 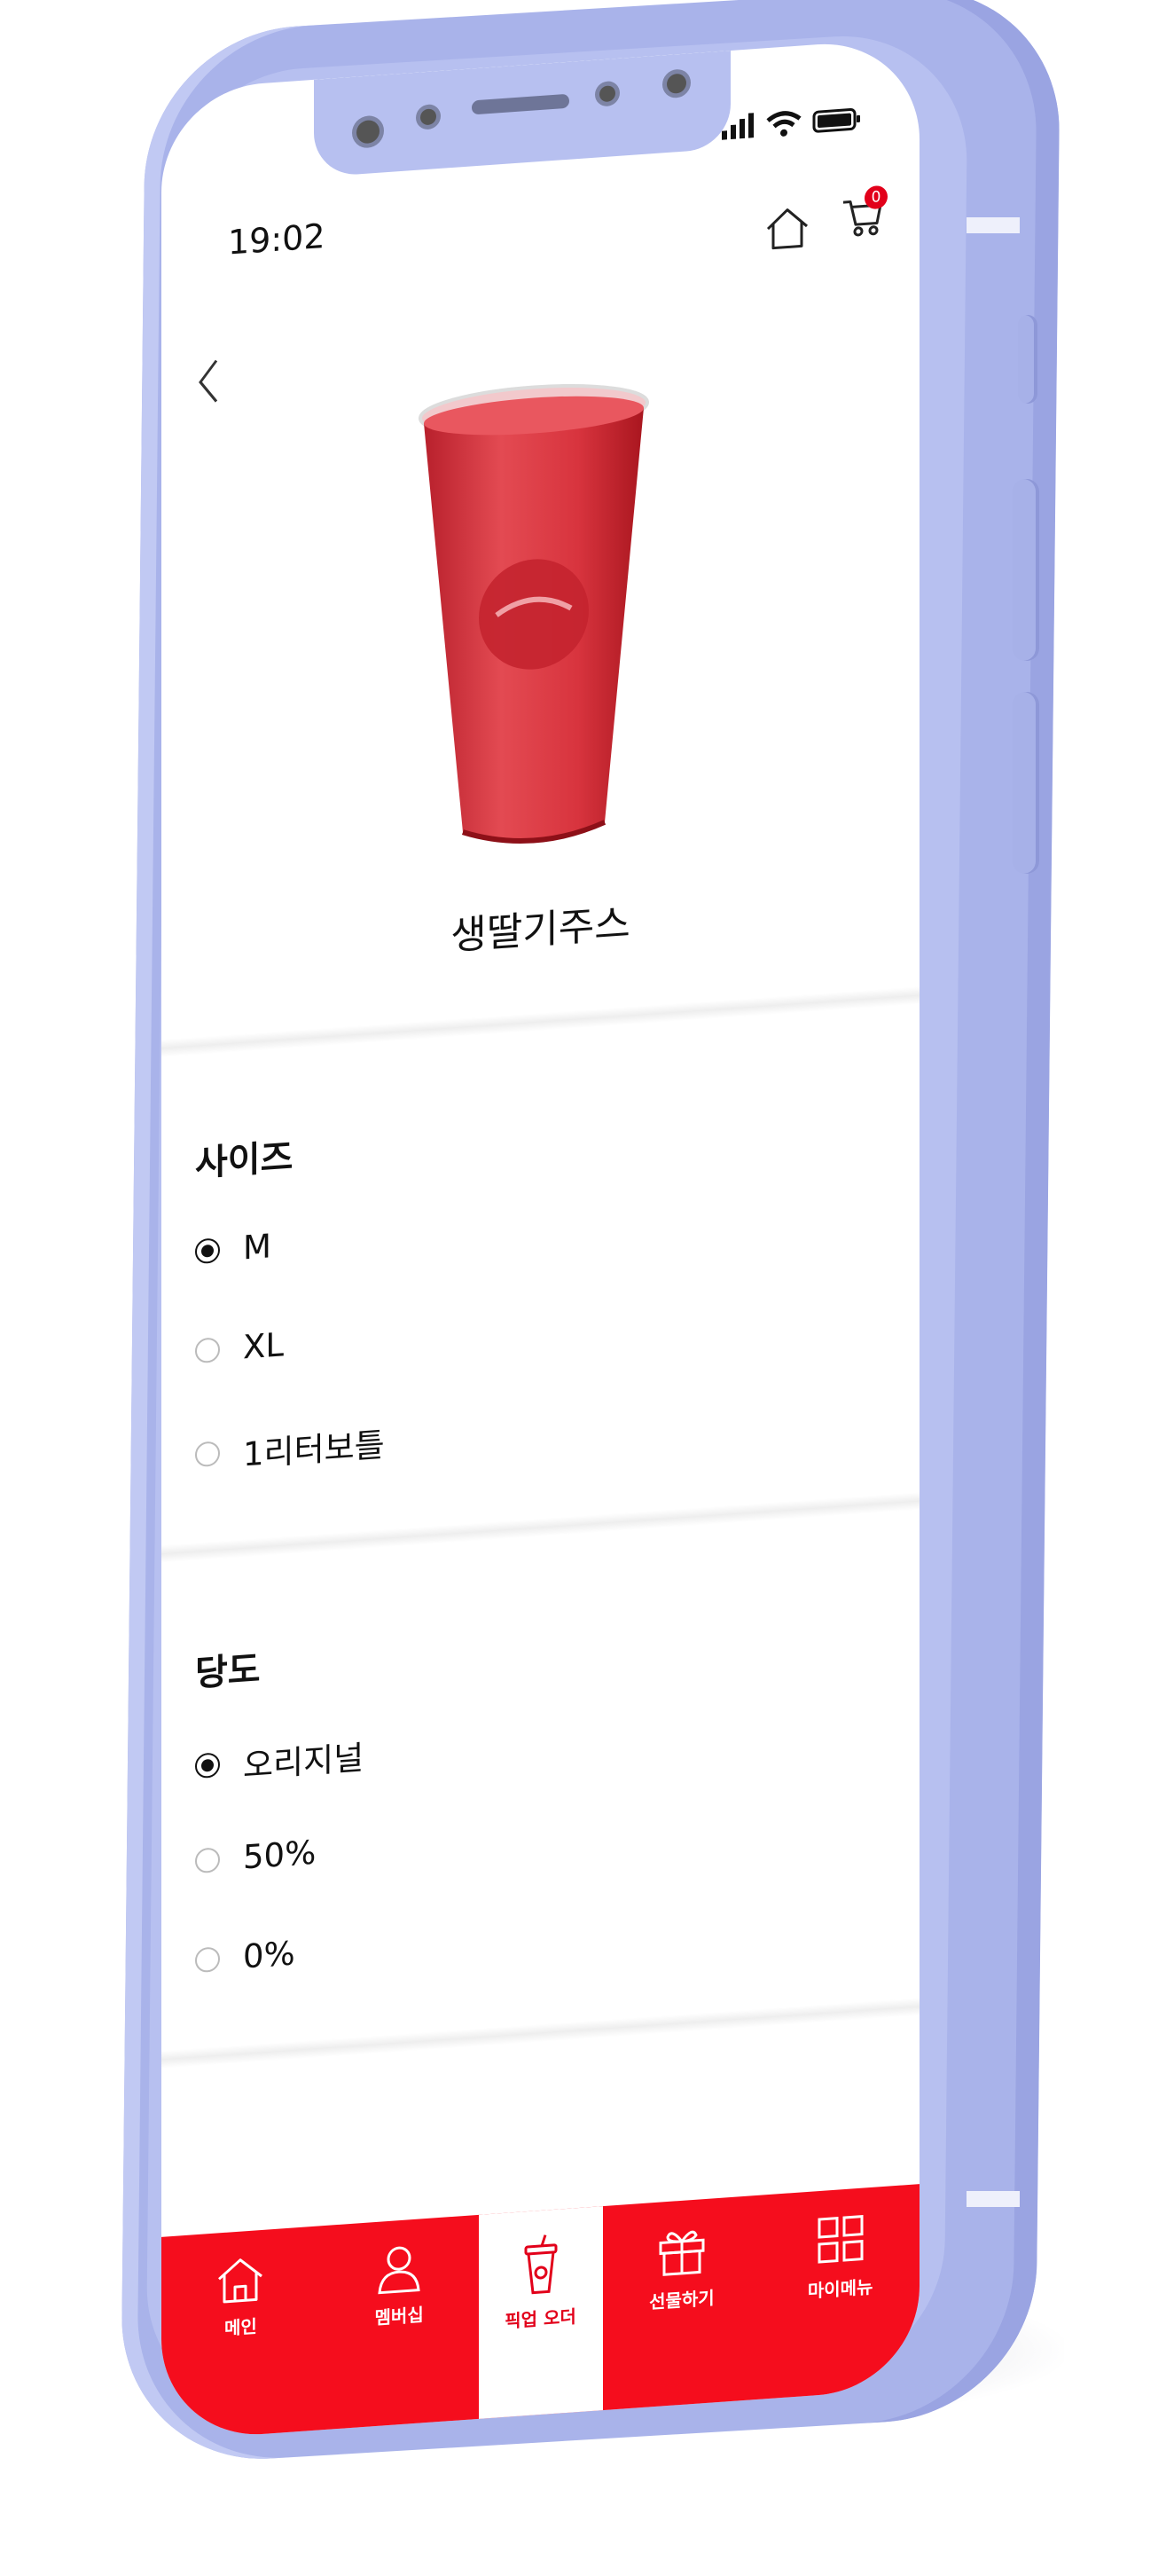 I want to click on product-image, so click(x=534, y=616).